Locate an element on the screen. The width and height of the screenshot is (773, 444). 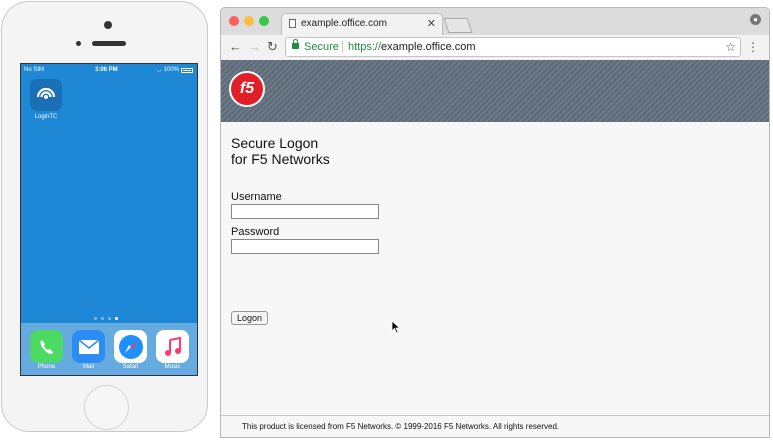
username-input is located at coordinates (305, 211).